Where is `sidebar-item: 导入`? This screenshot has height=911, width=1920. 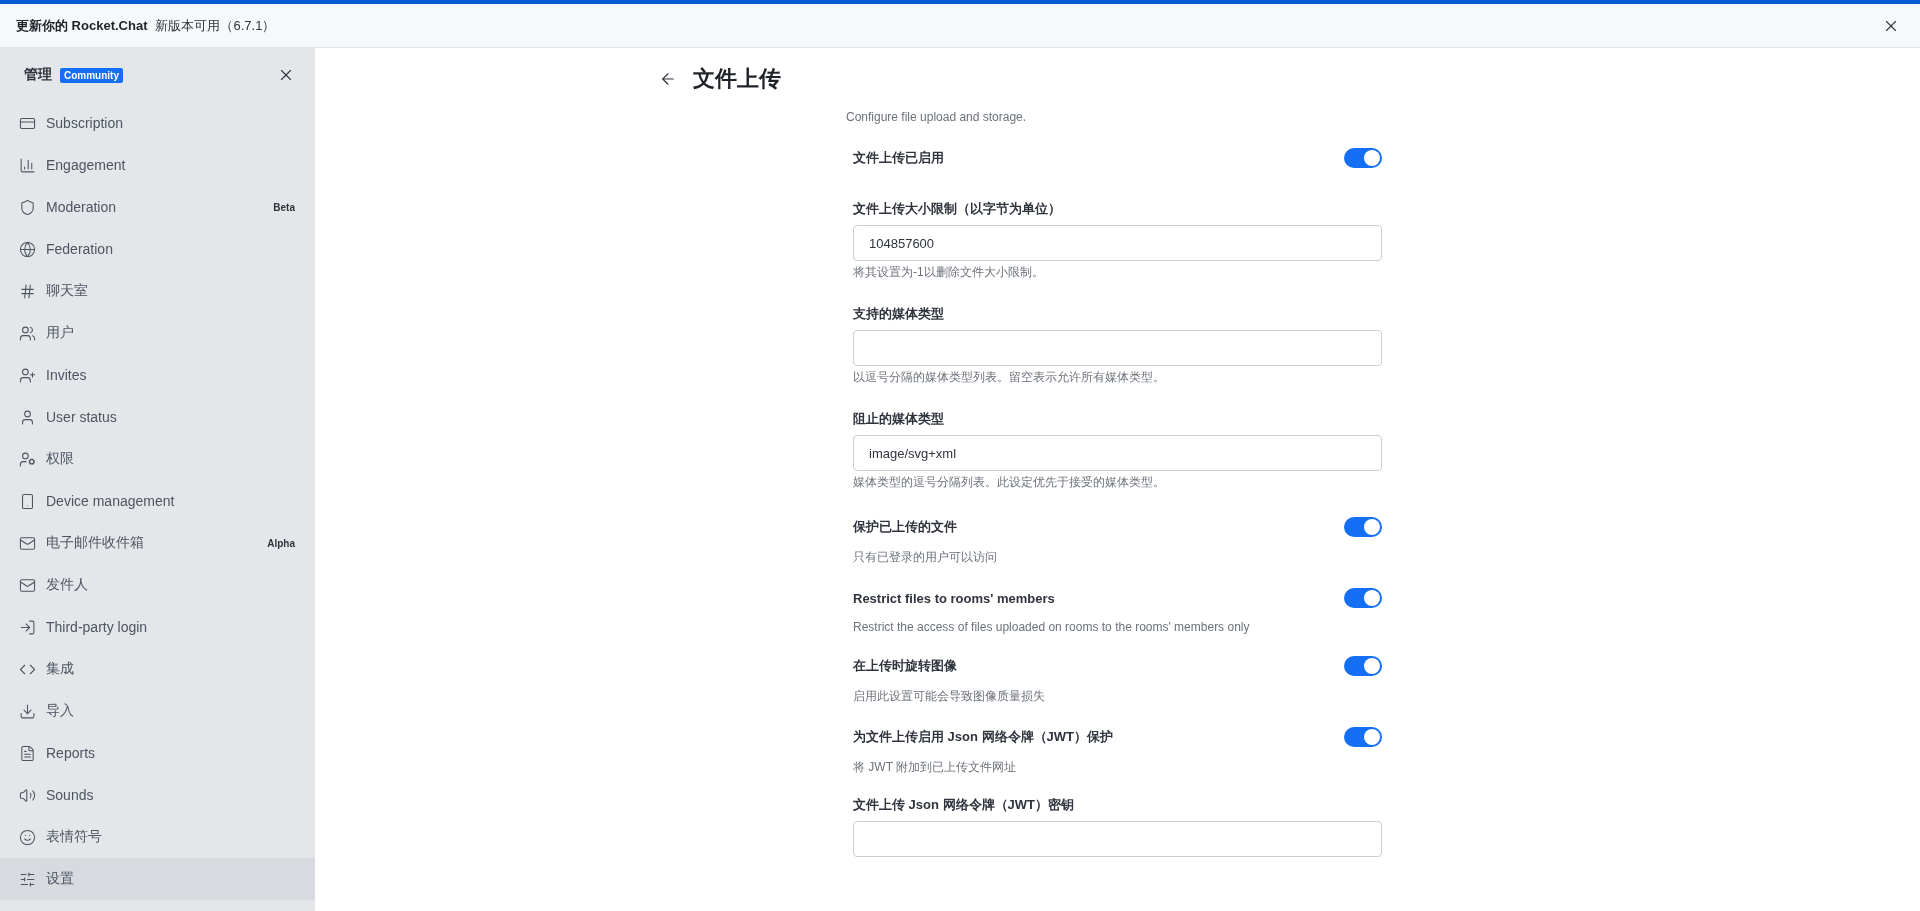 sidebar-item: 导入 is located at coordinates (157, 711).